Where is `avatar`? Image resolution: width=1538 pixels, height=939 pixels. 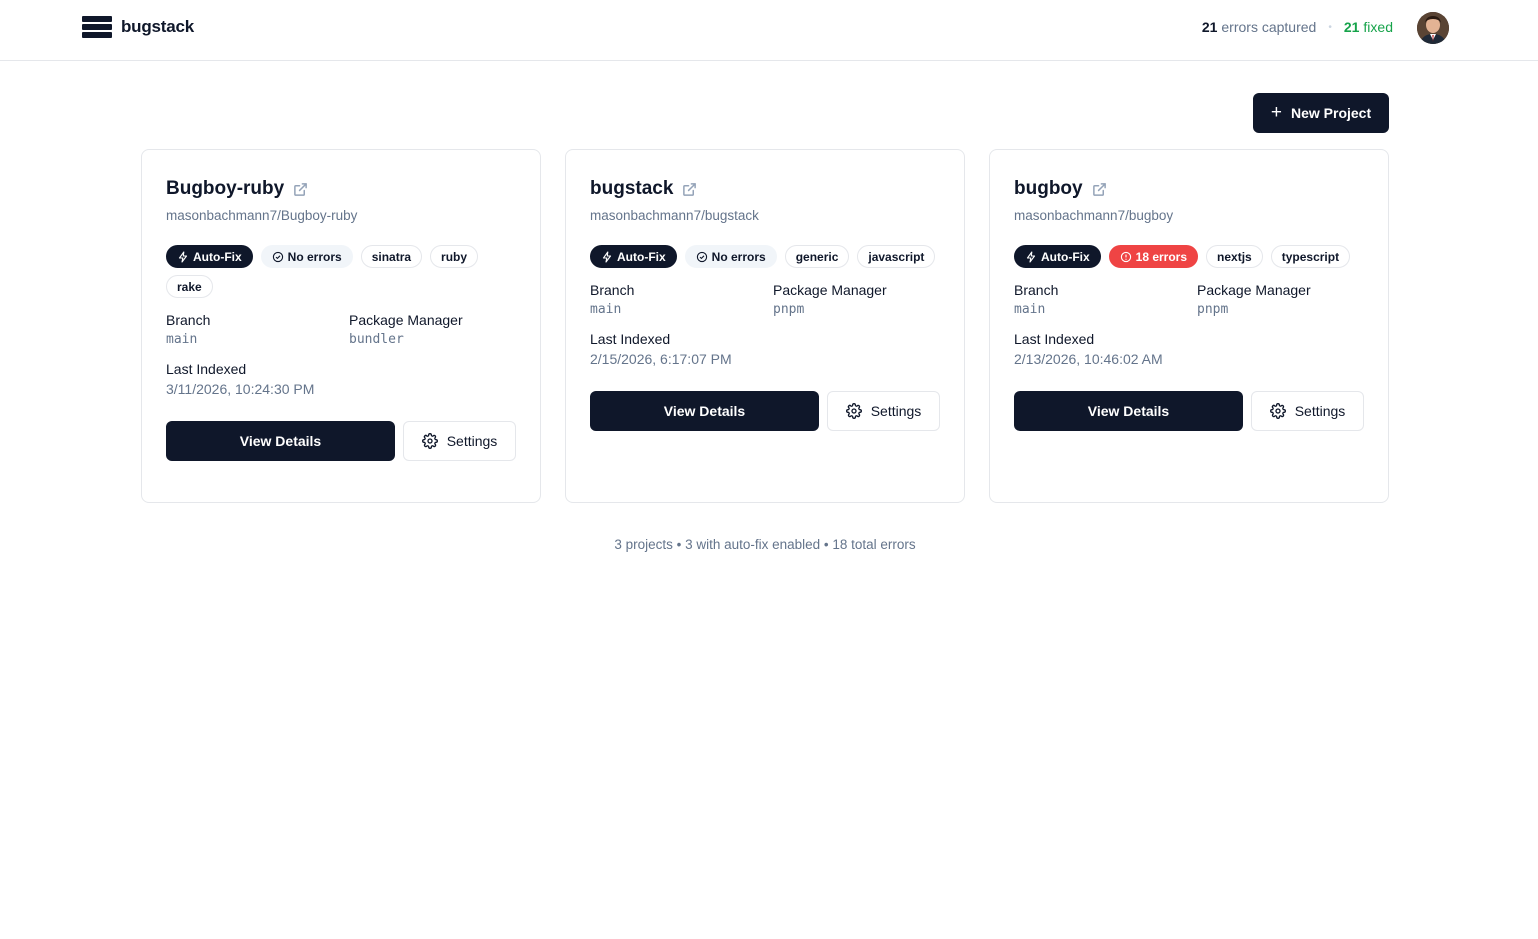 avatar is located at coordinates (1433, 28).